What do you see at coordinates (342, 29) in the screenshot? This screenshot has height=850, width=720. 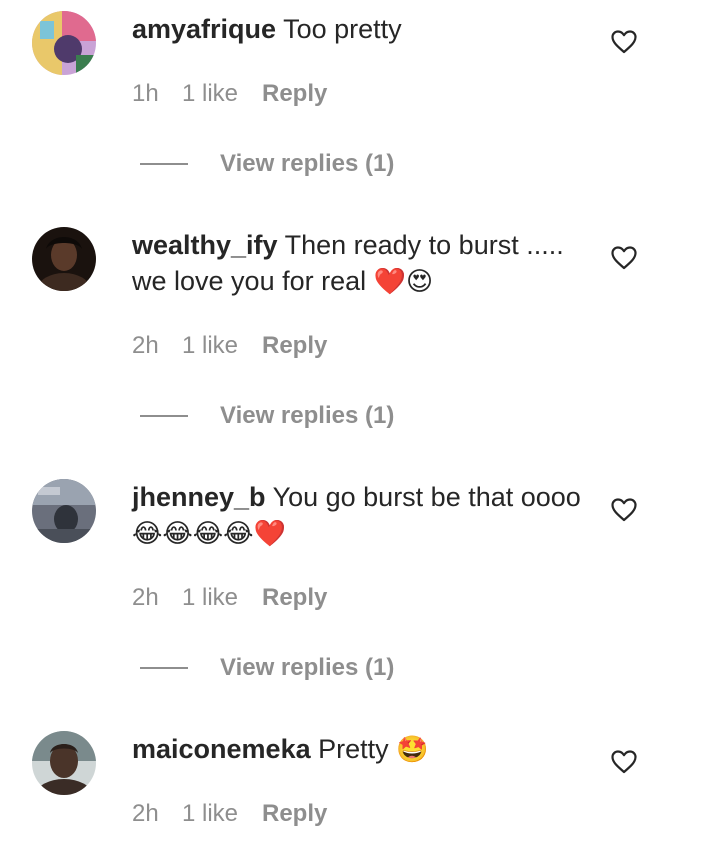 I see `comment-body: Too pretty` at bounding box center [342, 29].